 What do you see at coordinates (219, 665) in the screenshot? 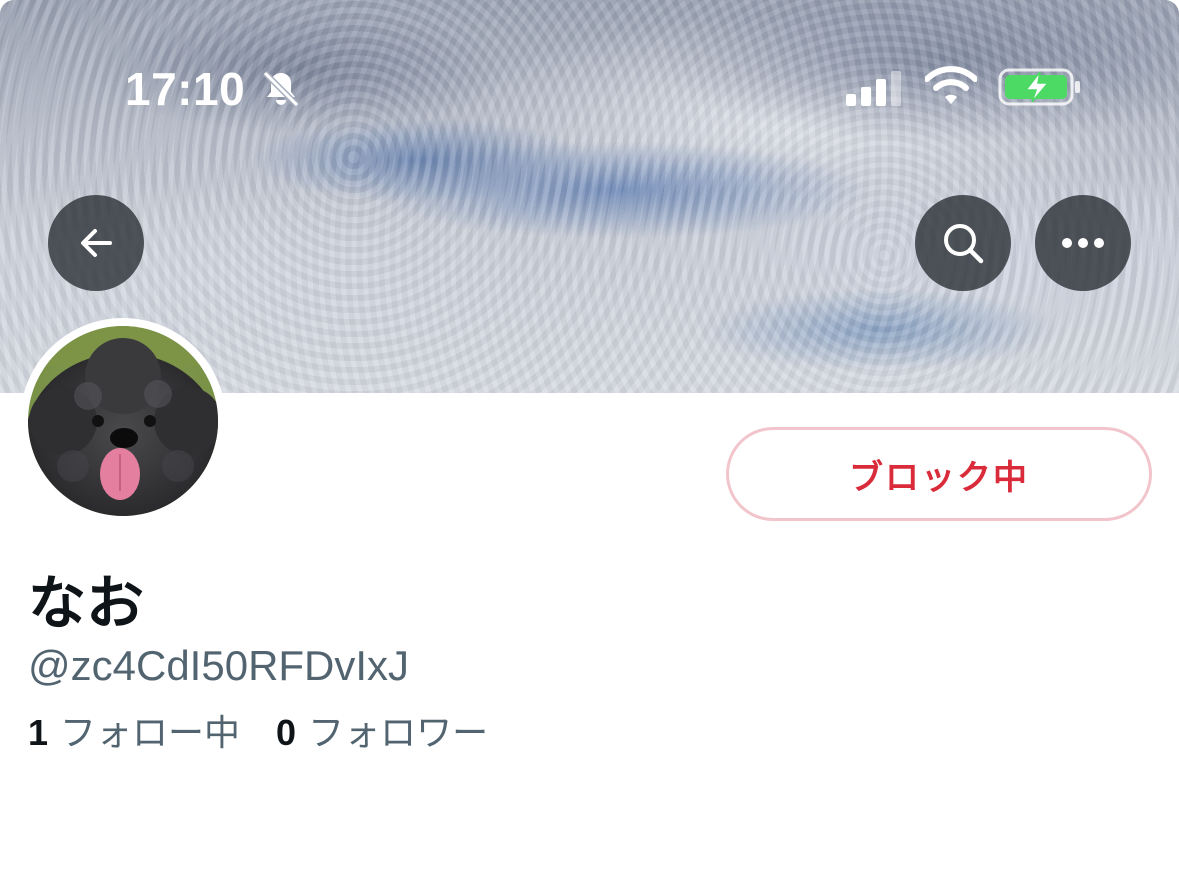
I see `user-handle: @zc4CdI50RFDvIxJ` at bounding box center [219, 665].